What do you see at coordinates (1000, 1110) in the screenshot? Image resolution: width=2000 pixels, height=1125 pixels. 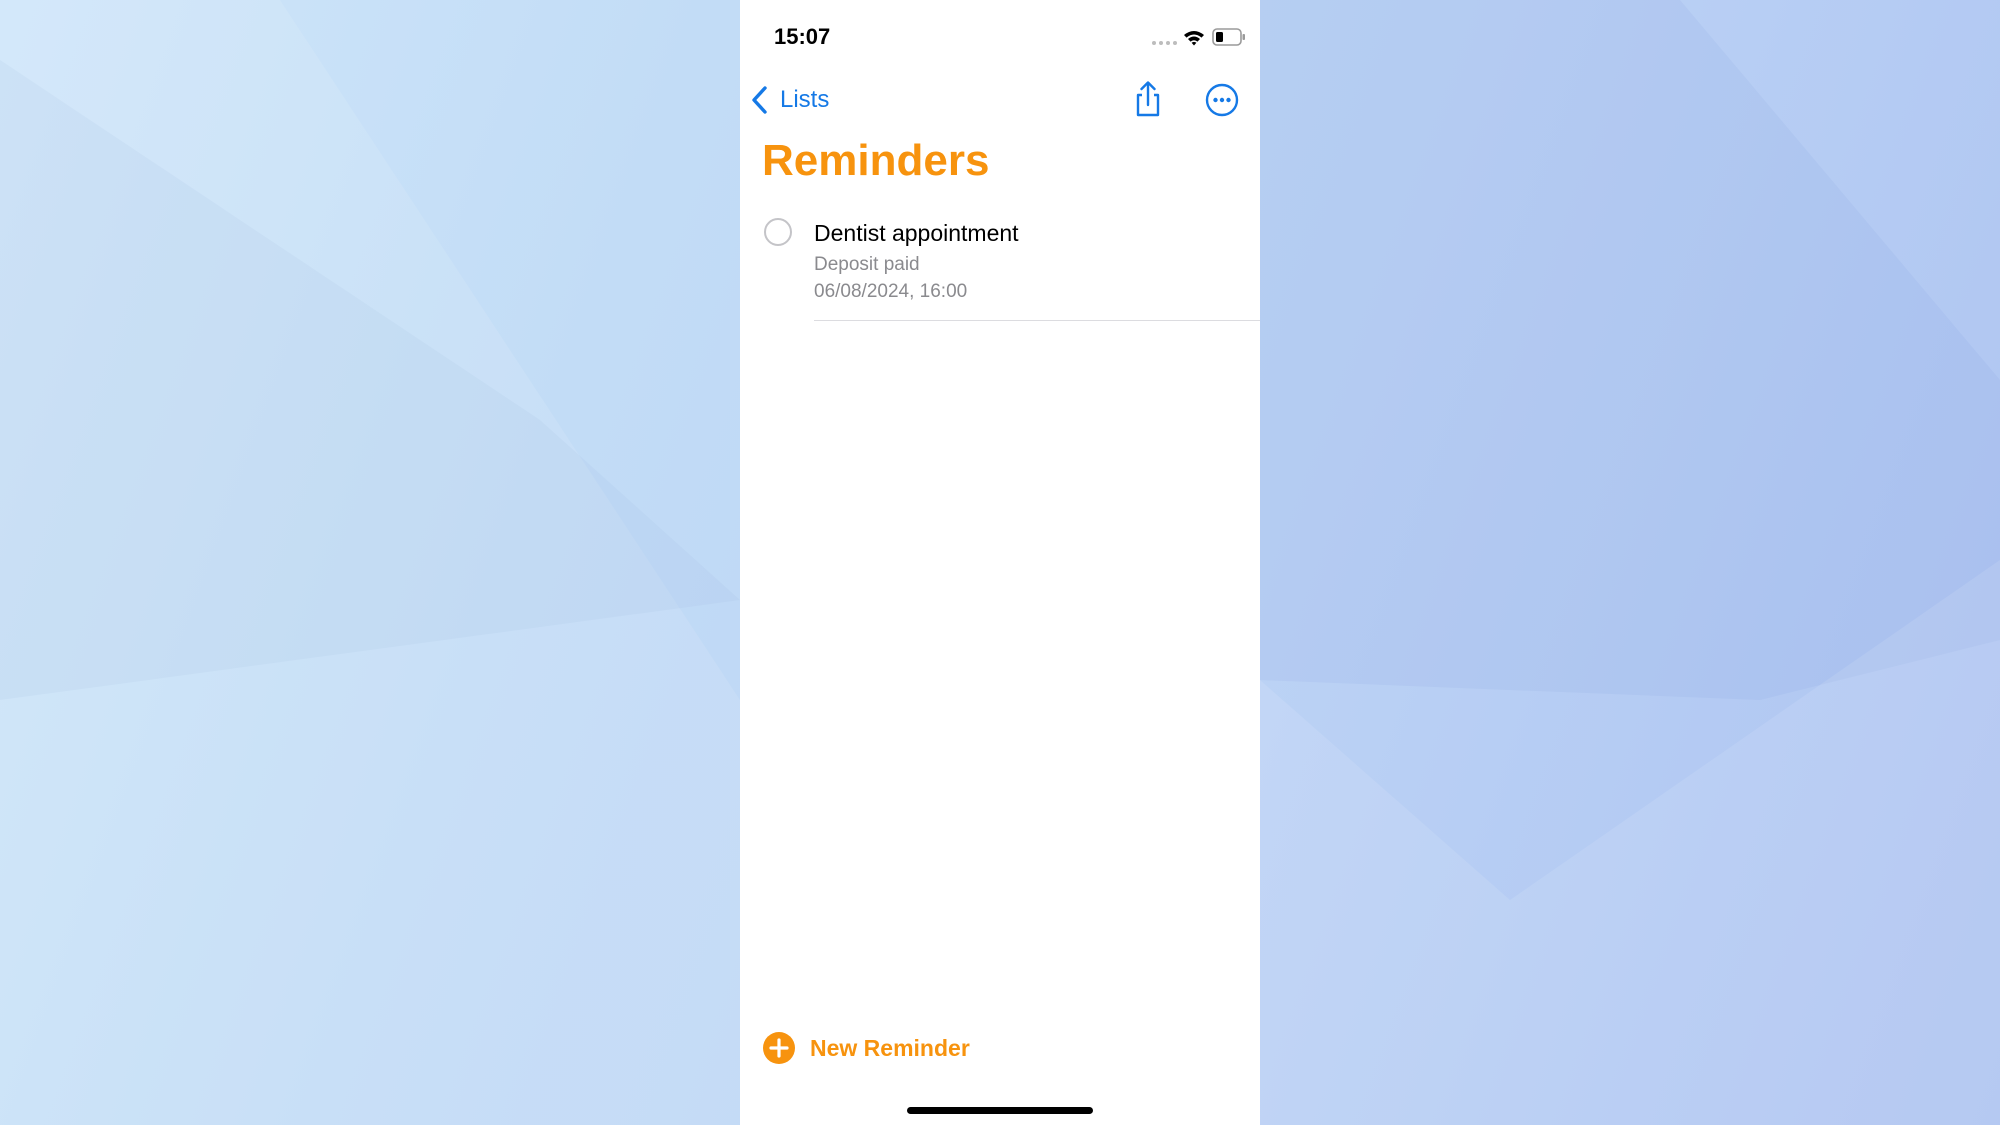 I see `home-indicator` at bounding box center [1000, 1110].